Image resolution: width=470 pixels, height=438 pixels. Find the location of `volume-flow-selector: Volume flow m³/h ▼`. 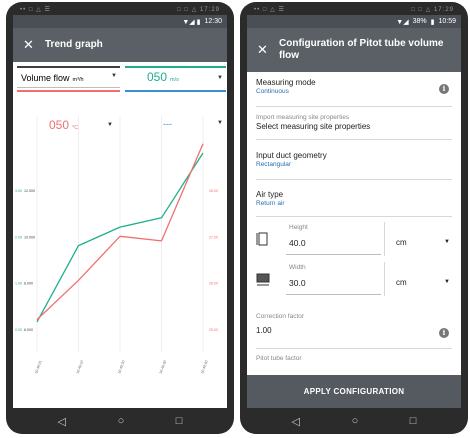

volume-flow-selector: Volume flow m³/h ▼ is located at coordinates (69, 78).